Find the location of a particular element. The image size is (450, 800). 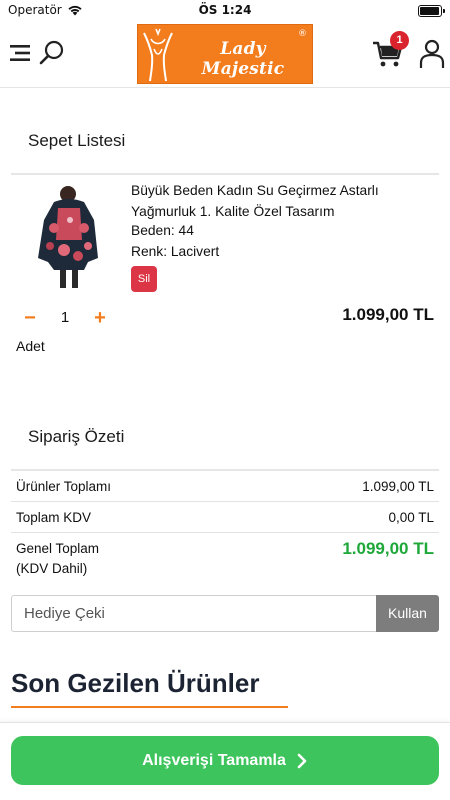

checkout-button: Alışverişi Tamamla is located at coordinates (225, 760).